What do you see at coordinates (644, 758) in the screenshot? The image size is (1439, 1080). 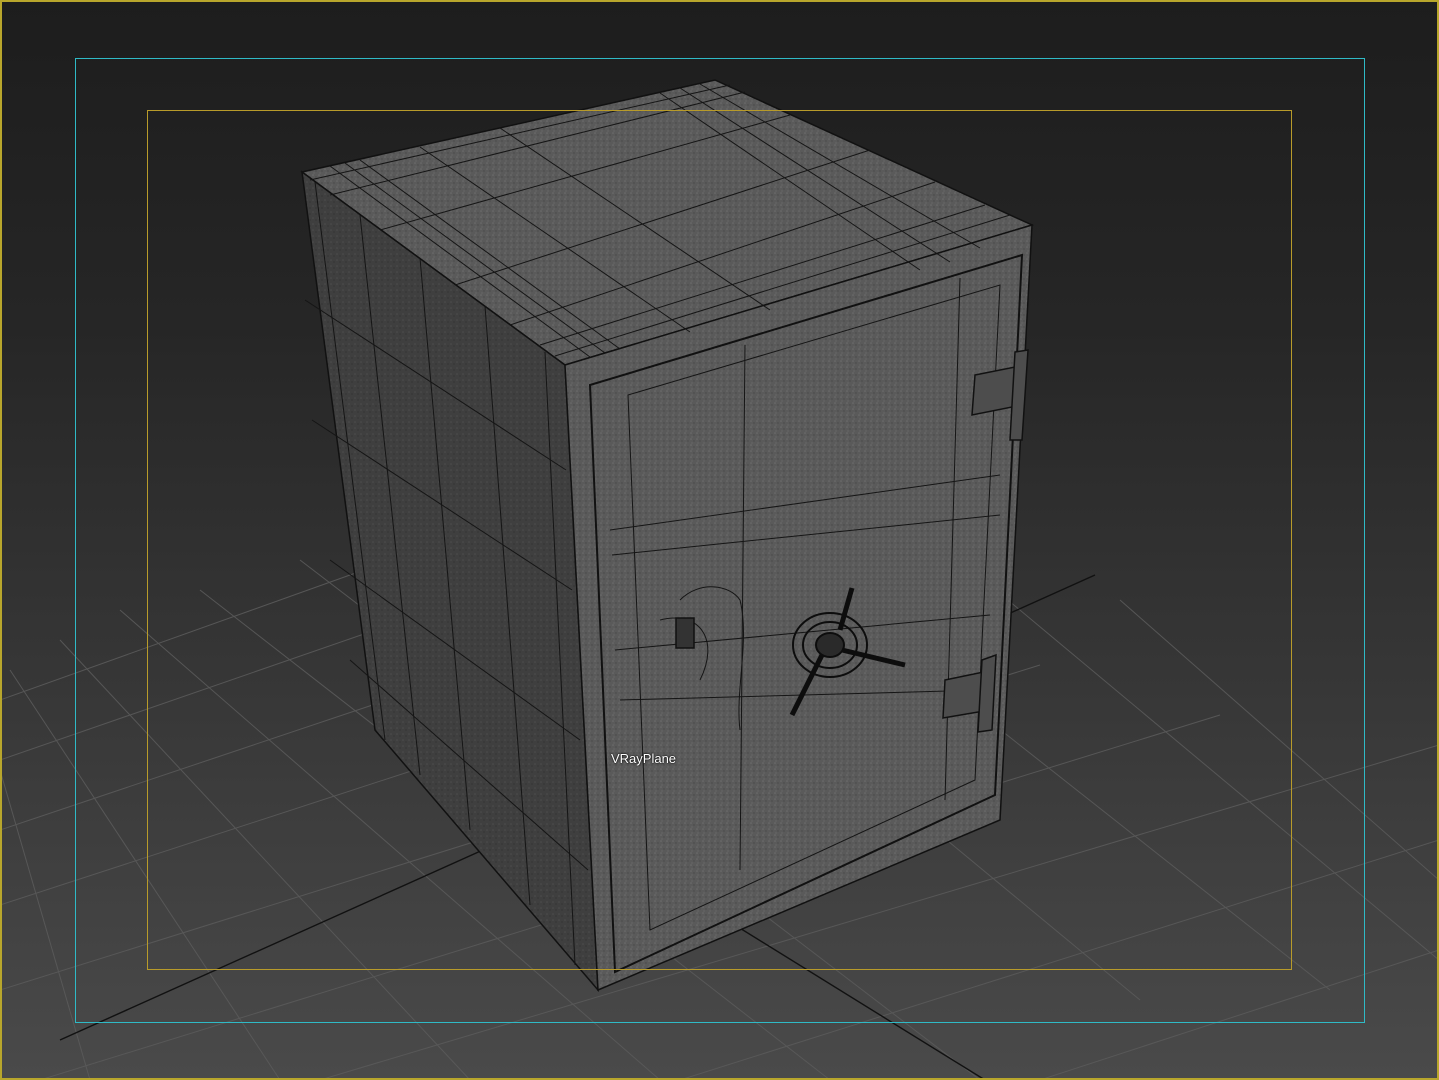 I see `object-name-label: VRayPlane` at bounding box center [644, 758].